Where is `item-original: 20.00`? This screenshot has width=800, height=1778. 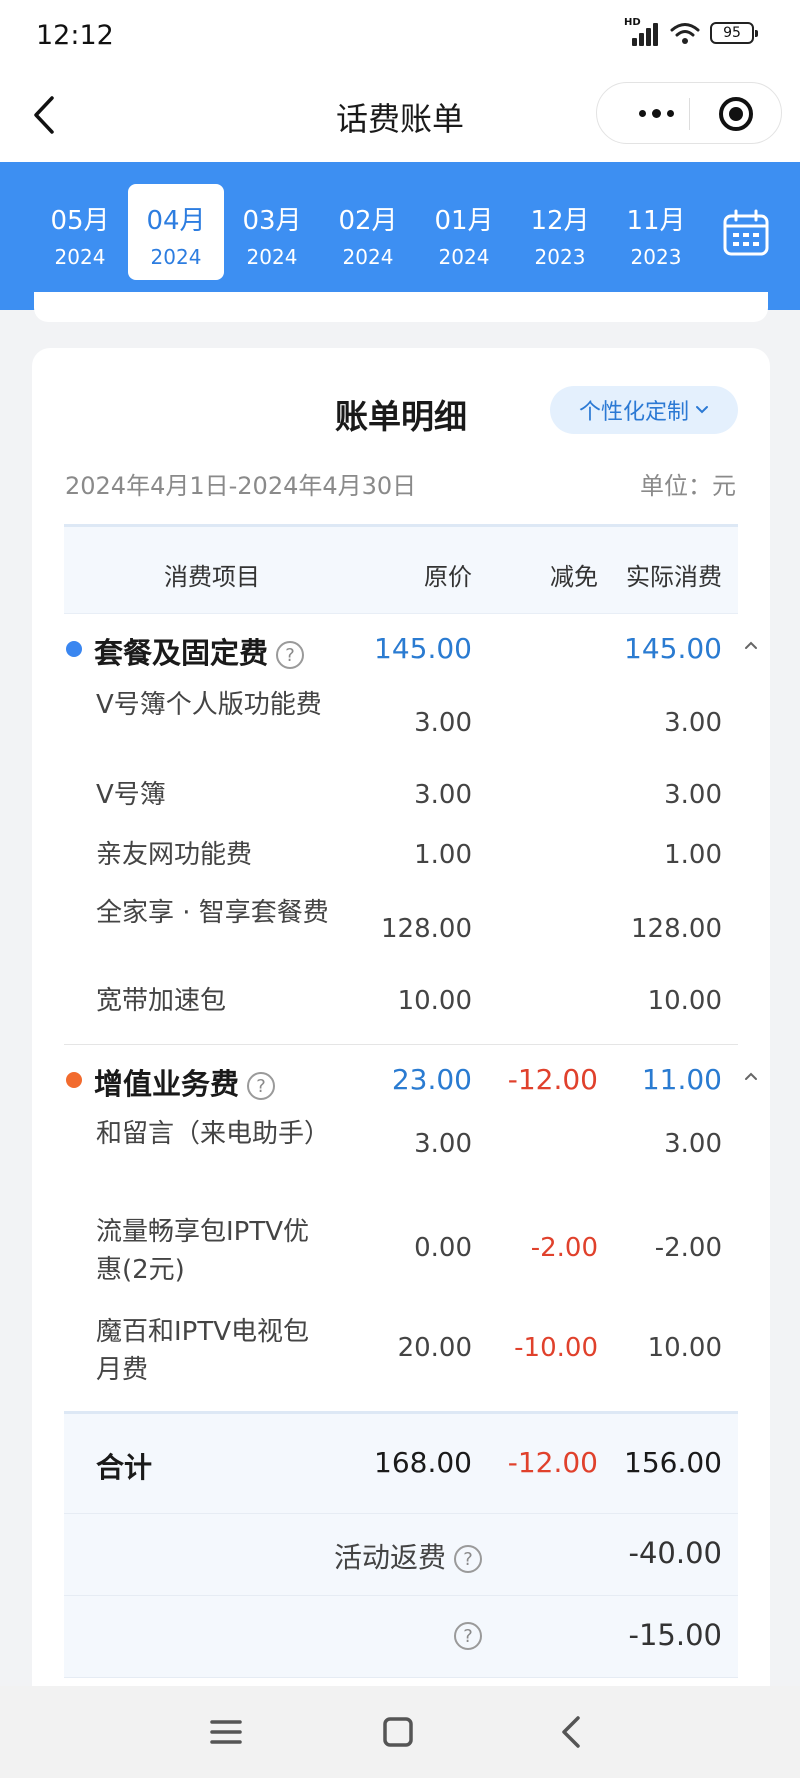 item-original: 20.00 is located at coordinates (434, 1348).